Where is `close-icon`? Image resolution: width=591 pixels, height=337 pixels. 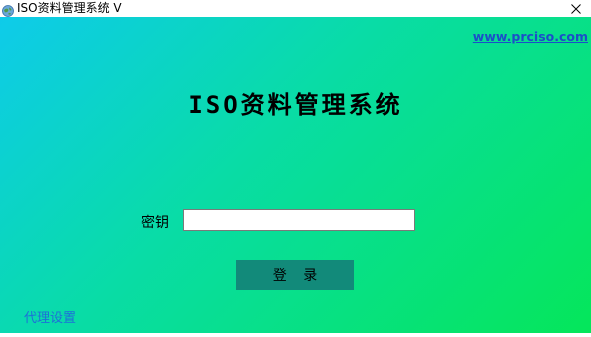 close-icon is located at coordinates (576, 9).